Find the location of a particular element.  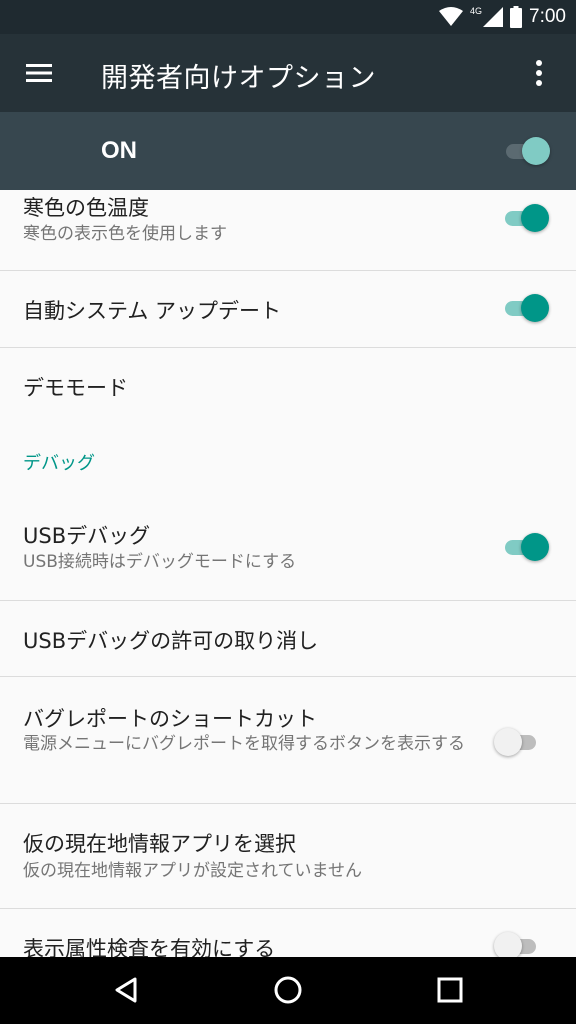

battery-icon is located at coordinates (516, 17).